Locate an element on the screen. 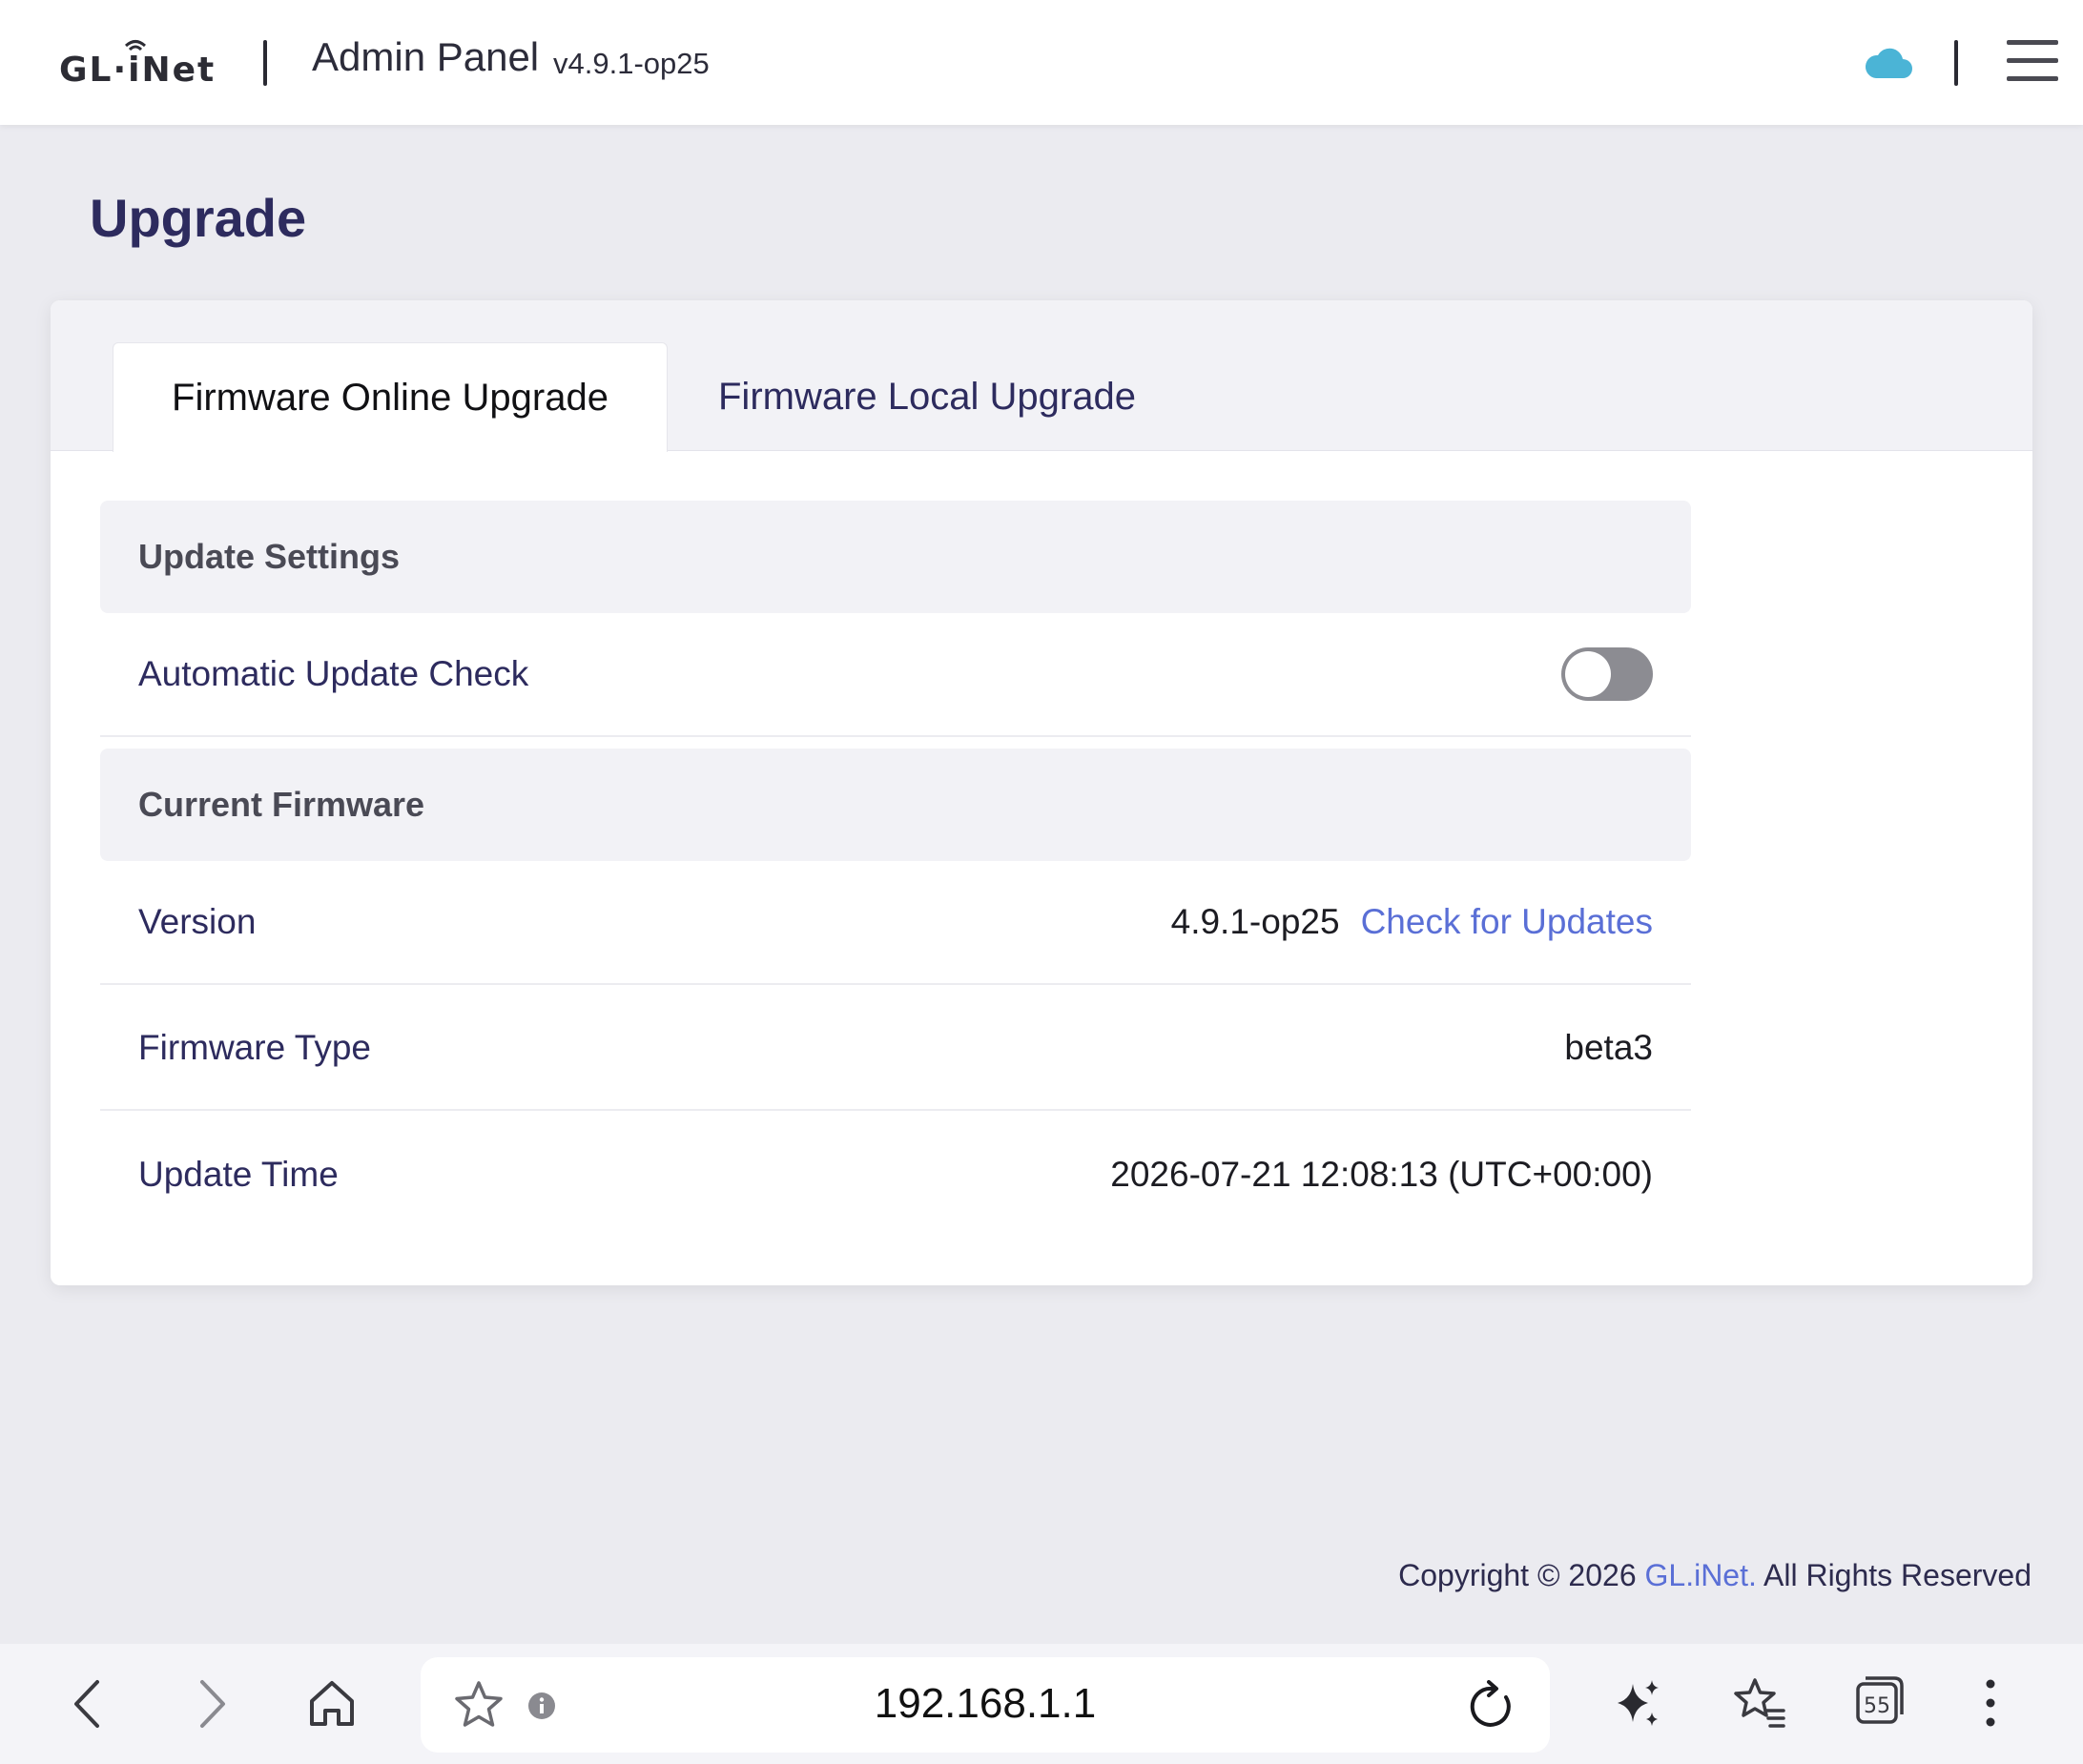 The image size is (2083, 1764). forward-icon is located at coordinates (212, 1704).